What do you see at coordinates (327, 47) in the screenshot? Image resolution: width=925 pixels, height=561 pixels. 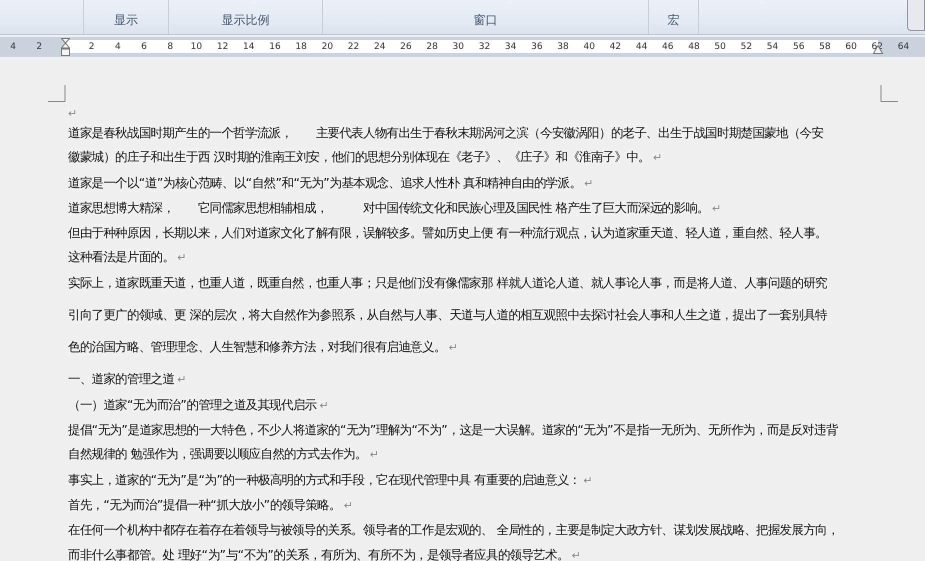 I see `ruler-number: 20` at bounding box center [327, 47].